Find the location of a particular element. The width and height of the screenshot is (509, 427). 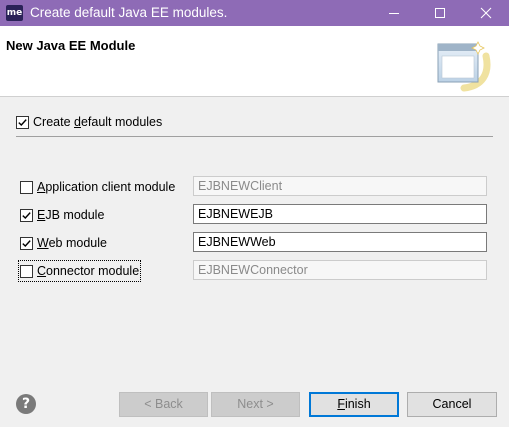

window-title: Create default Java EE modules. is located at coordinates (129, 12).